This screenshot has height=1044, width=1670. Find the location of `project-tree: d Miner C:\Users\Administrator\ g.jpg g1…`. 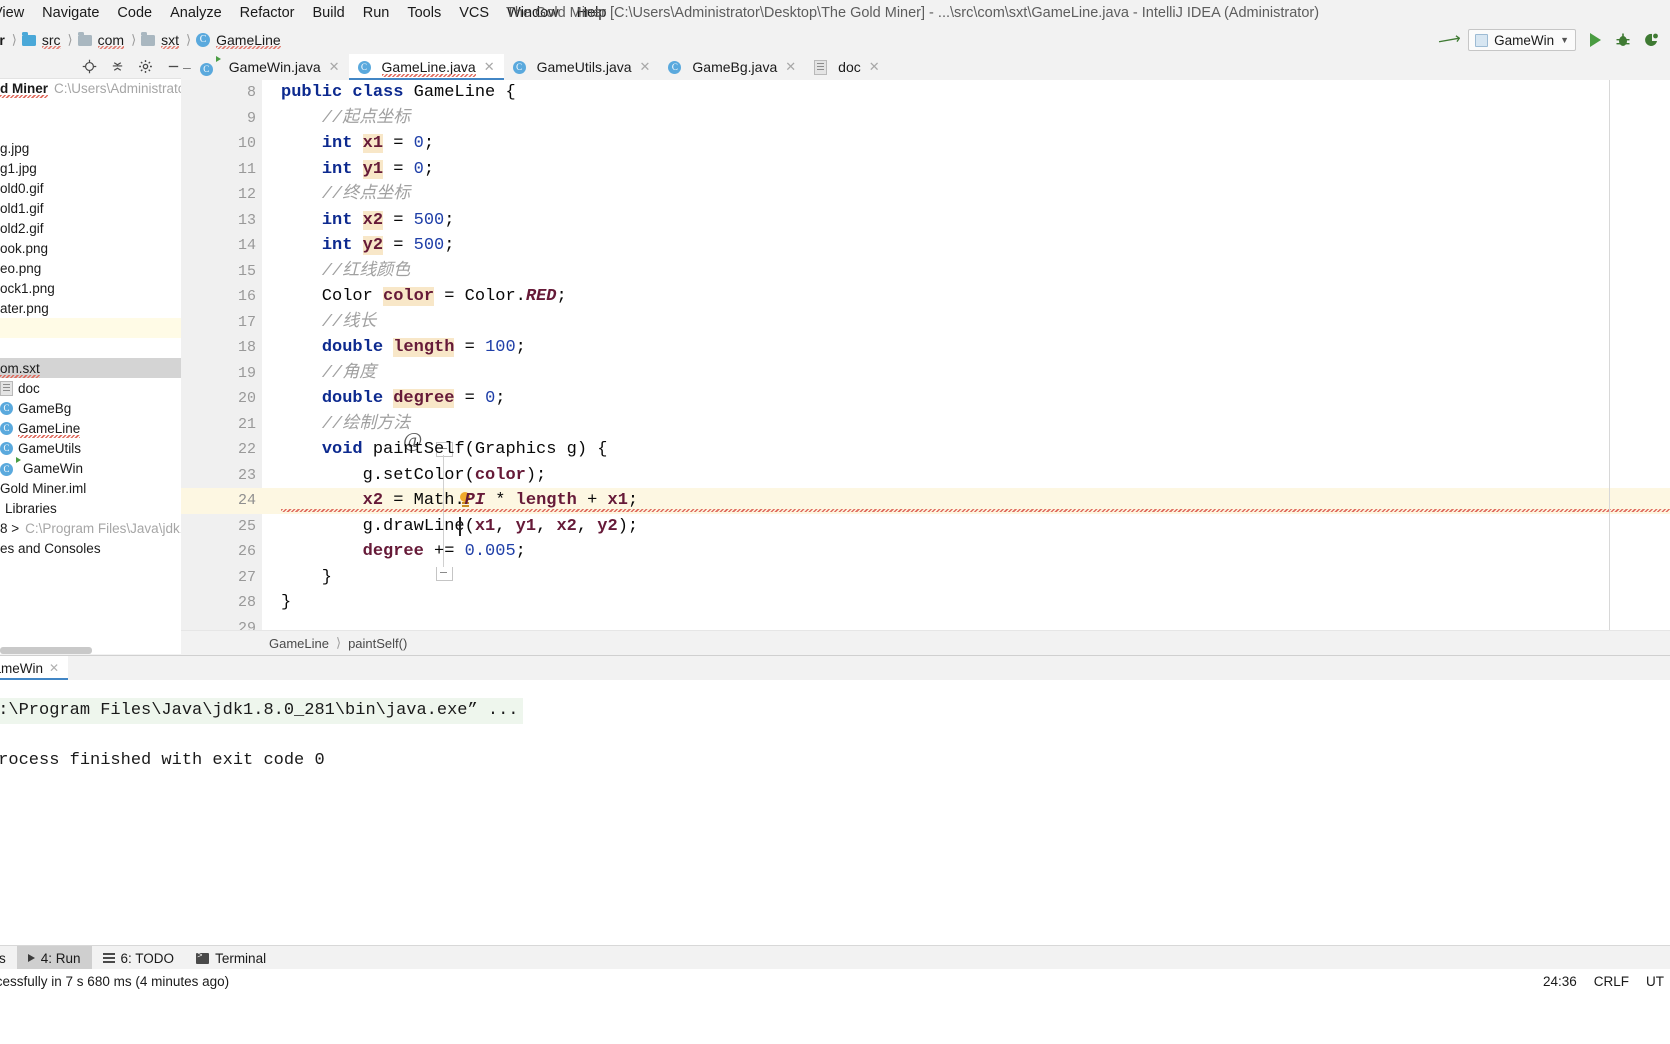

project-tree: d Miner C:\Users\Administrator\ g.jpg g1… is located at coordinates (90, 318).